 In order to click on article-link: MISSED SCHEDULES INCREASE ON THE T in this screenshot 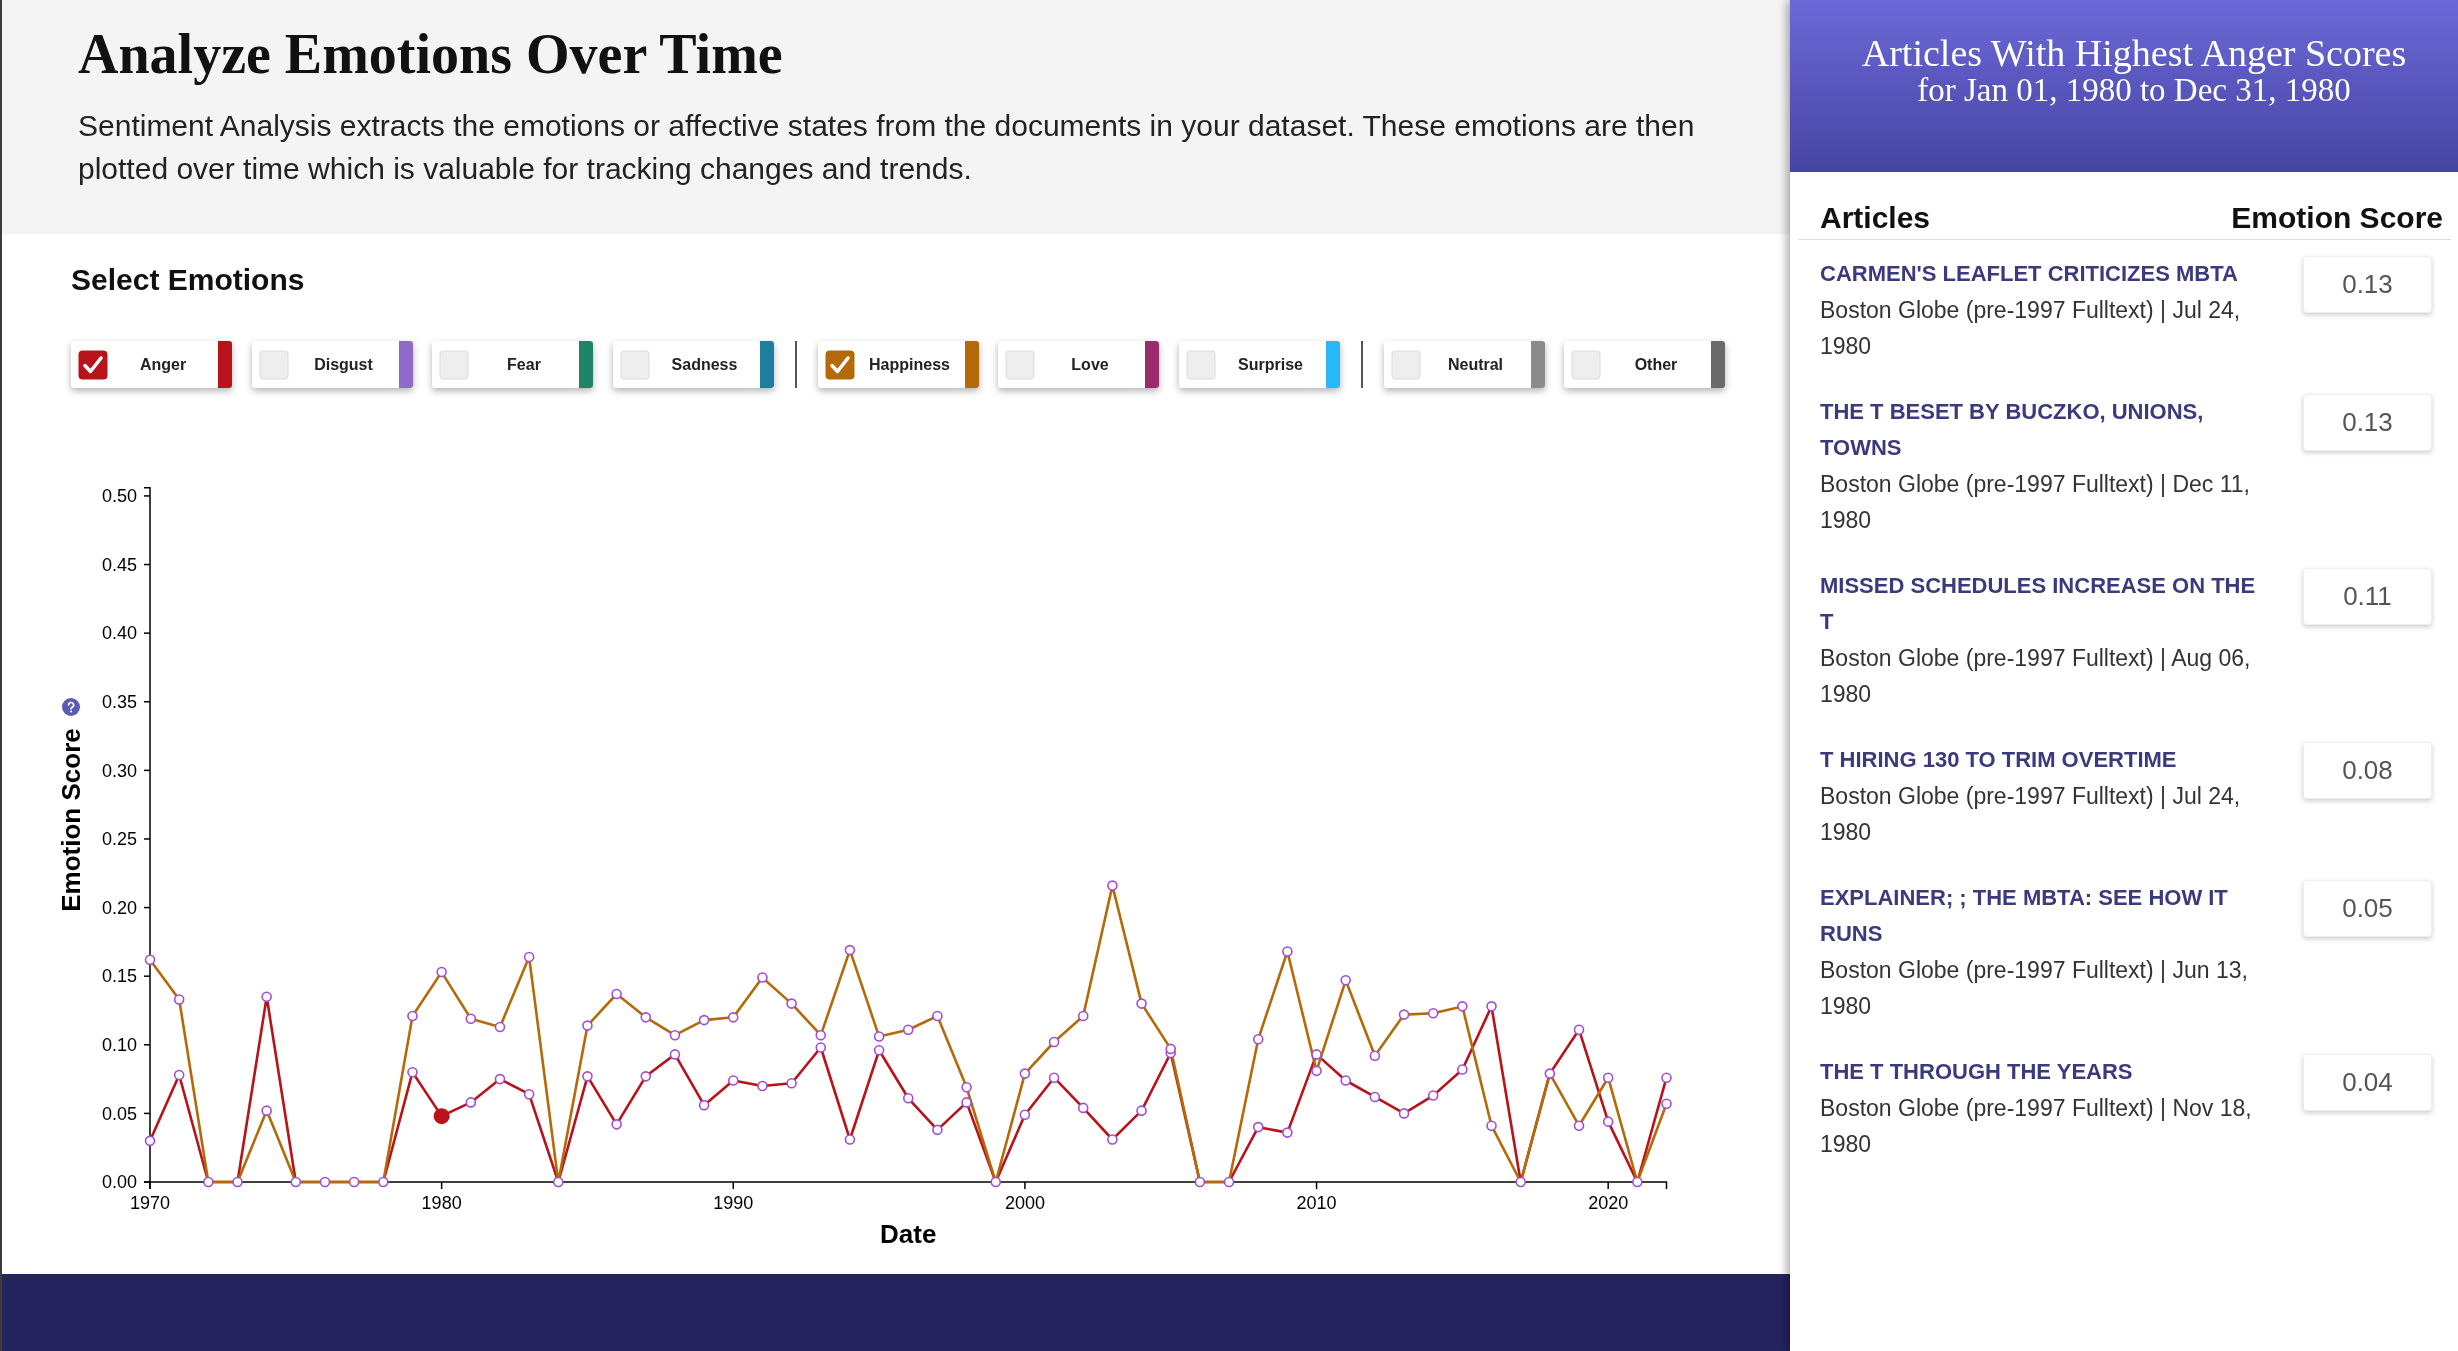, I will do `click(2042, 604)`.